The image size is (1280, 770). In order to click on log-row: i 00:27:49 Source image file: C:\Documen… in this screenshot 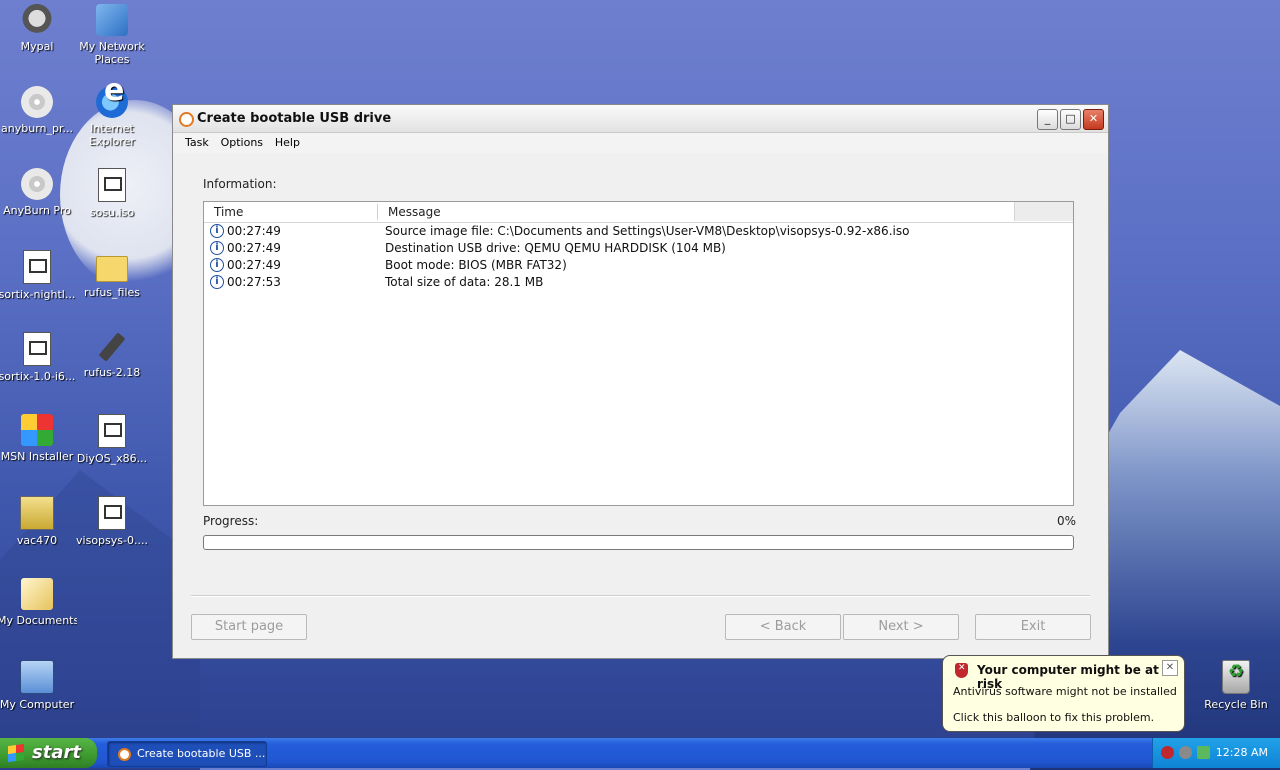, I will do `click(638, 231)`.